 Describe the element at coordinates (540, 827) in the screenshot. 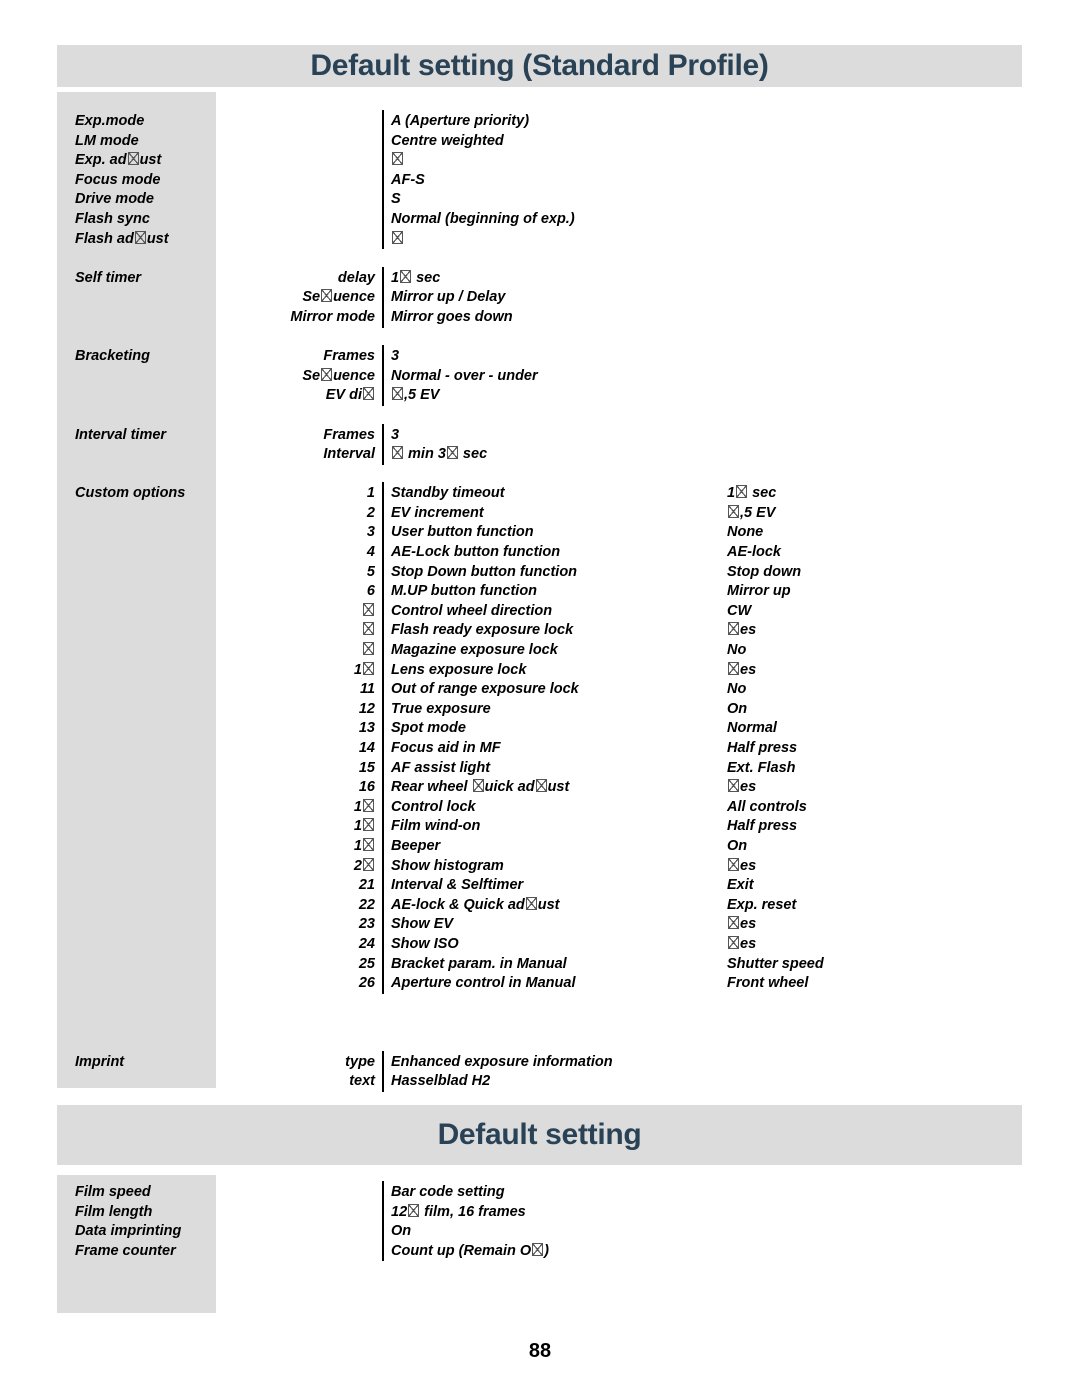

I see `table-row: 1 Film wind-on Half press` at that location.